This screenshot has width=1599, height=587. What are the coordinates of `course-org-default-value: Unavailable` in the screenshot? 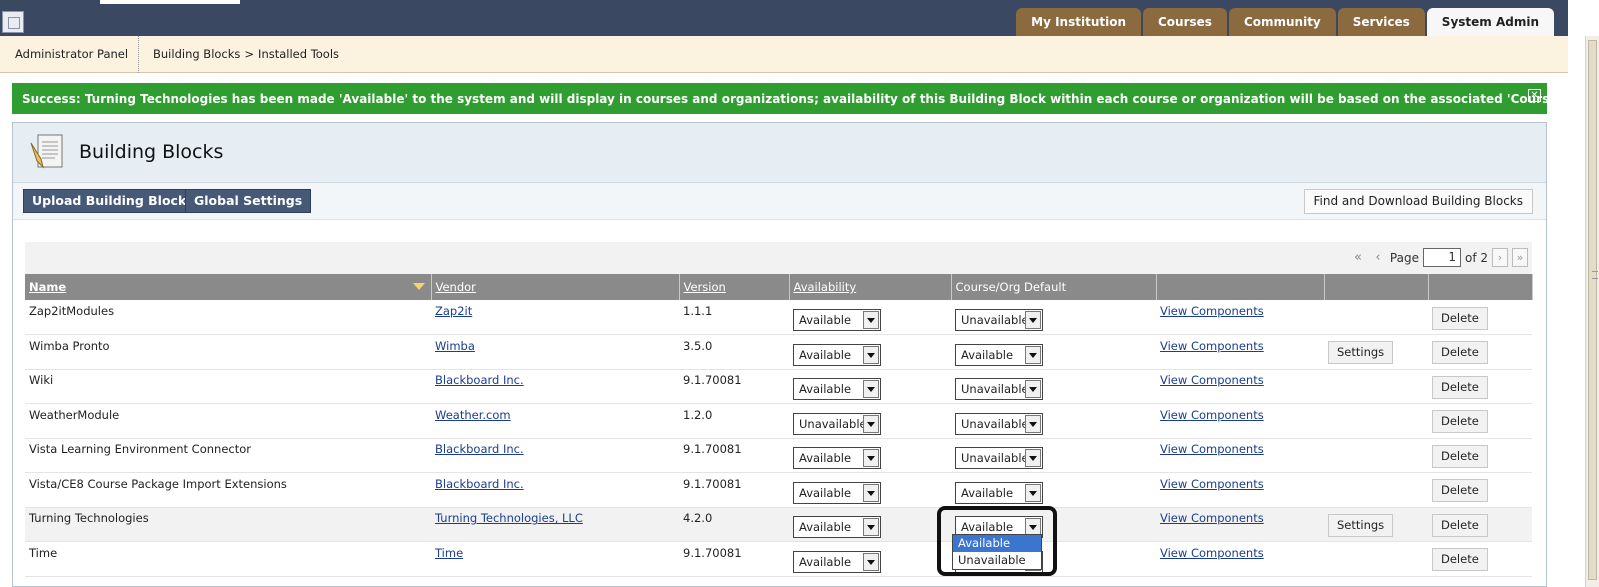 It's located at (995, 389).